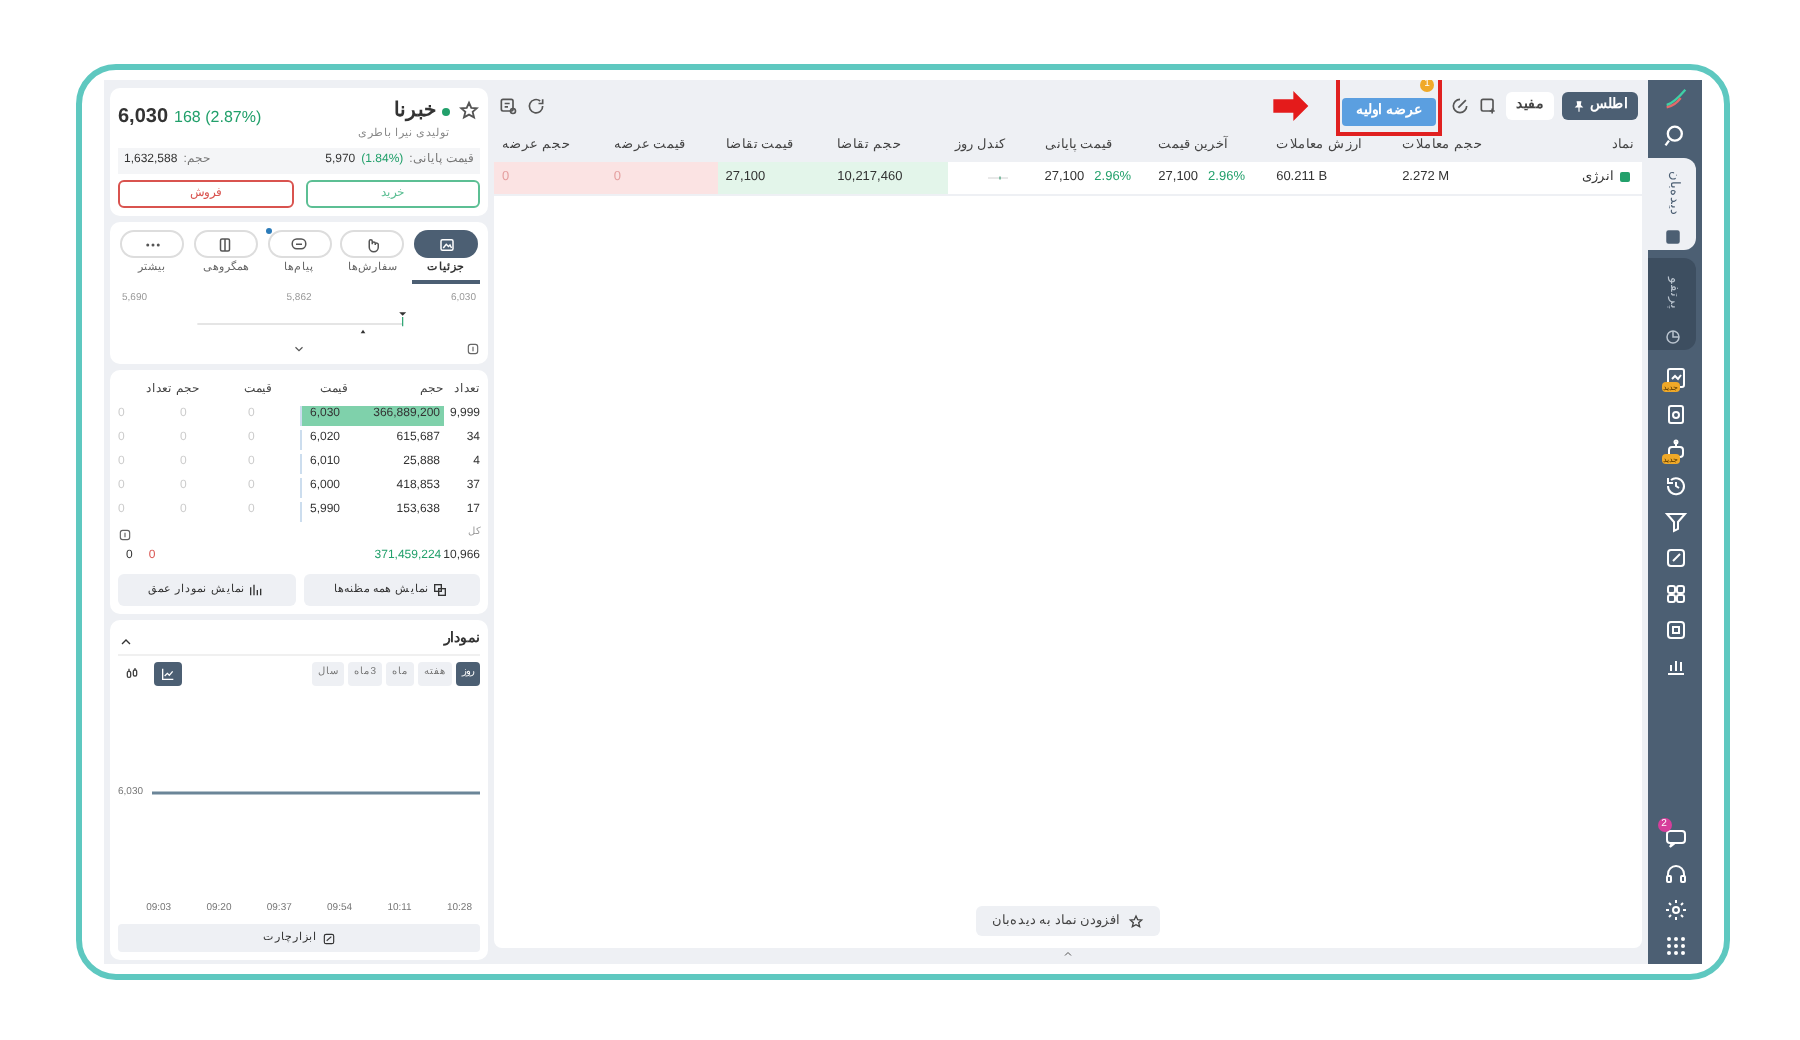  What do you see at coordinates (1675, 838) in the screenshot?
I see `chat-icon` at bounding box center [1675, 838].